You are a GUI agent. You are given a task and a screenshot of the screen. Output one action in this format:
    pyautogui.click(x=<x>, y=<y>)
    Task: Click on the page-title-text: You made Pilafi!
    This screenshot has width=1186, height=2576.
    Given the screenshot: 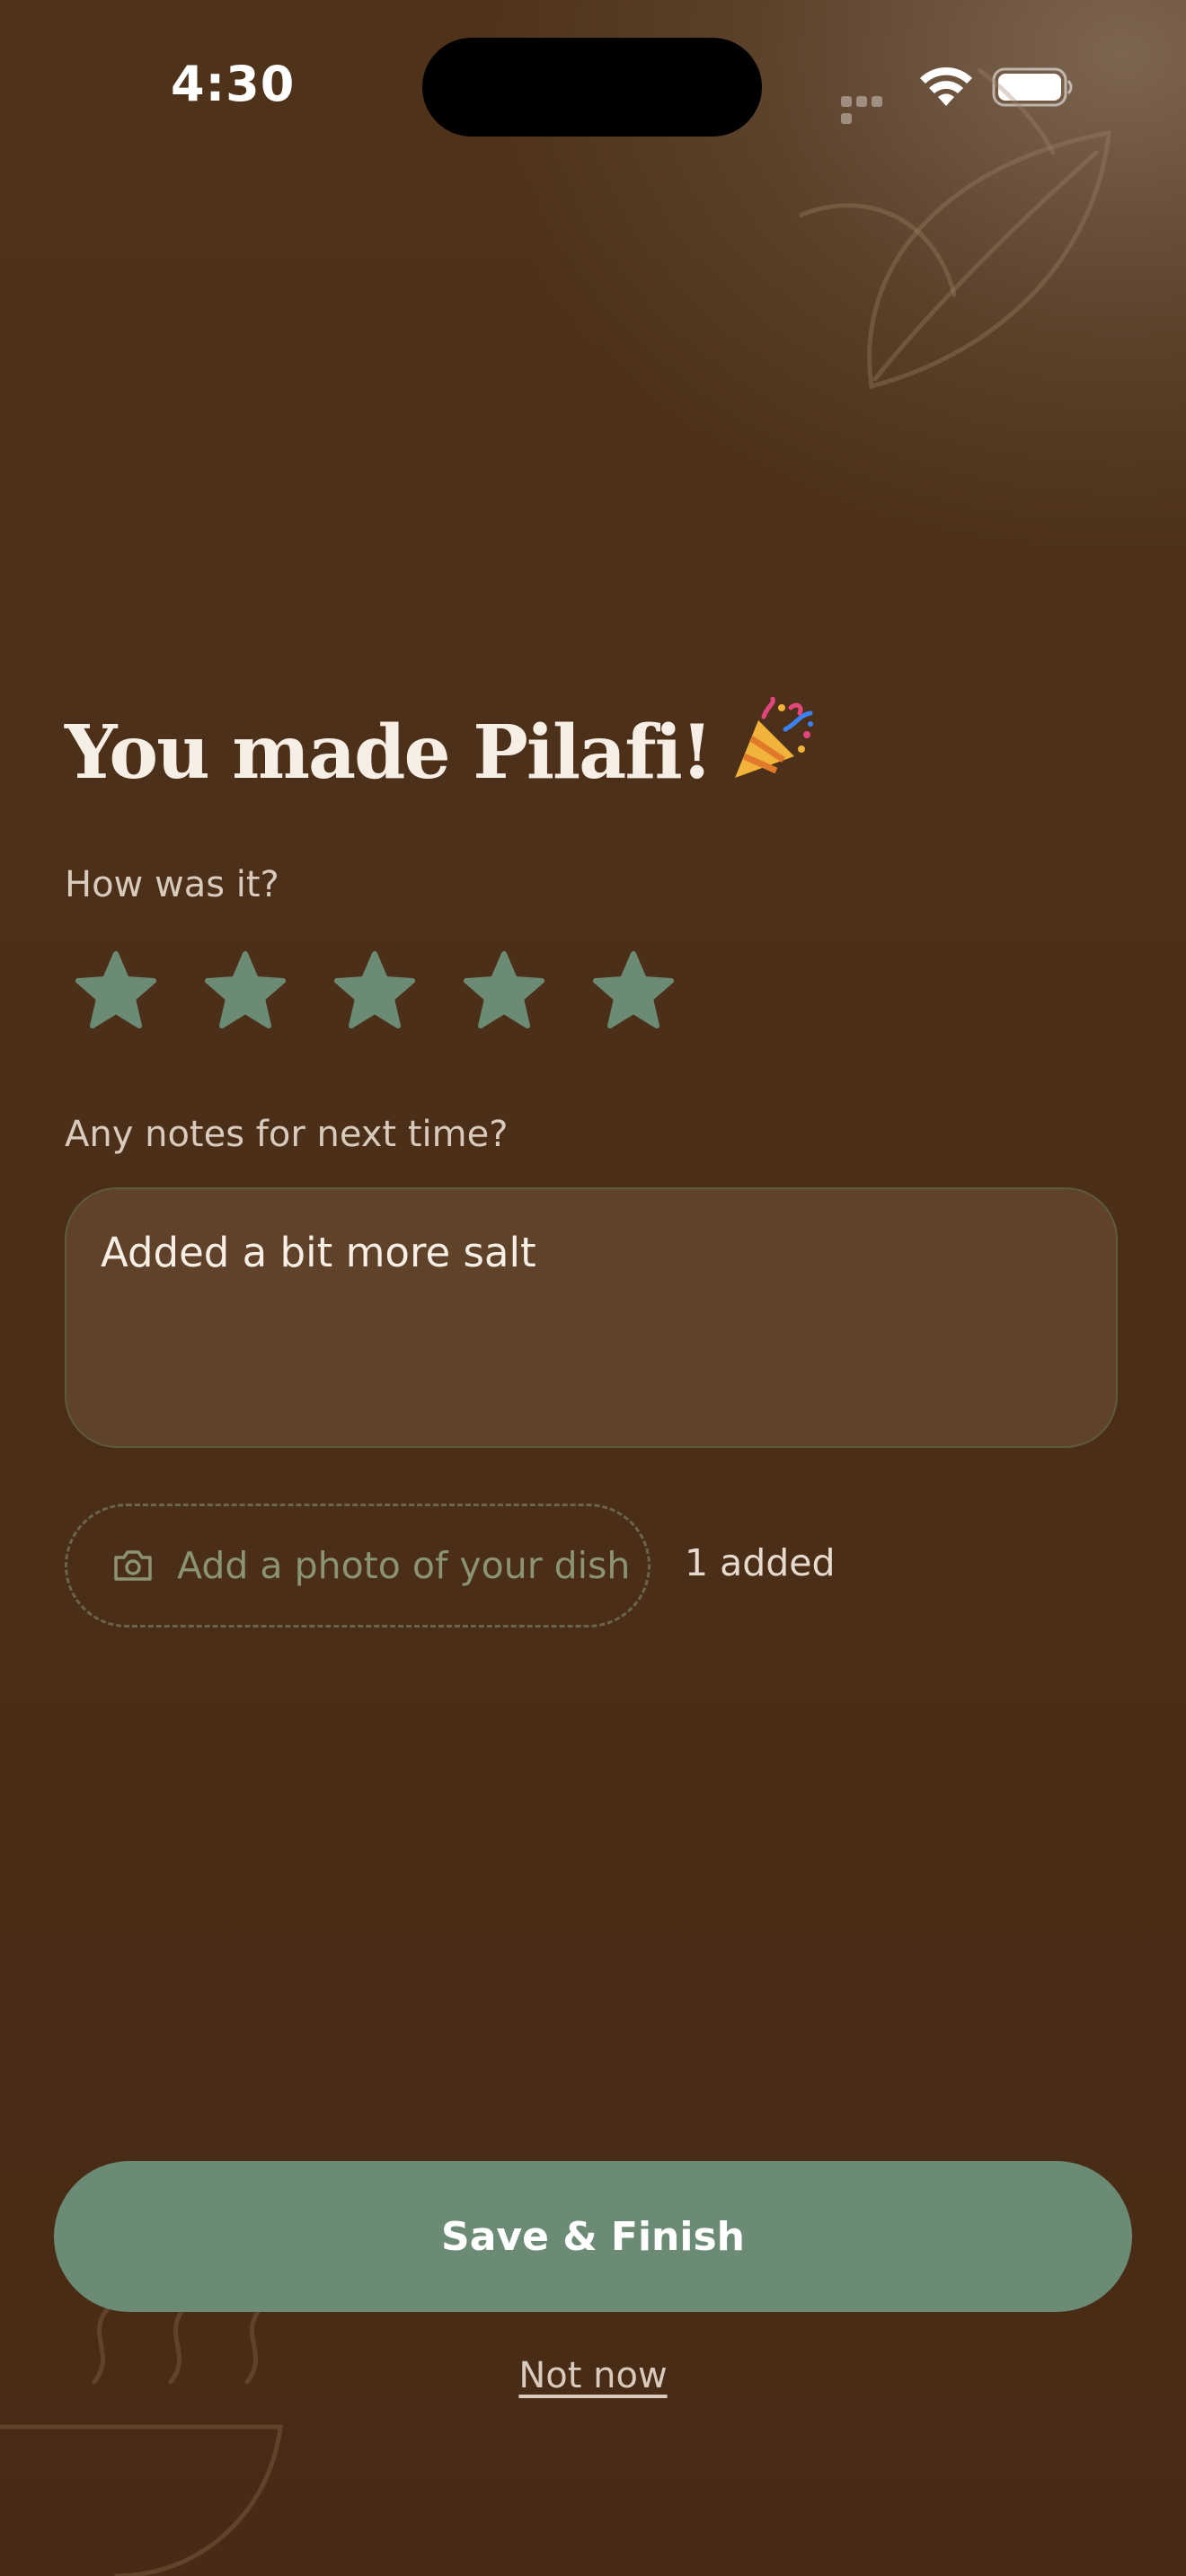 What is the action you would take?
    pyautogui.click(x=389, y=753)
    